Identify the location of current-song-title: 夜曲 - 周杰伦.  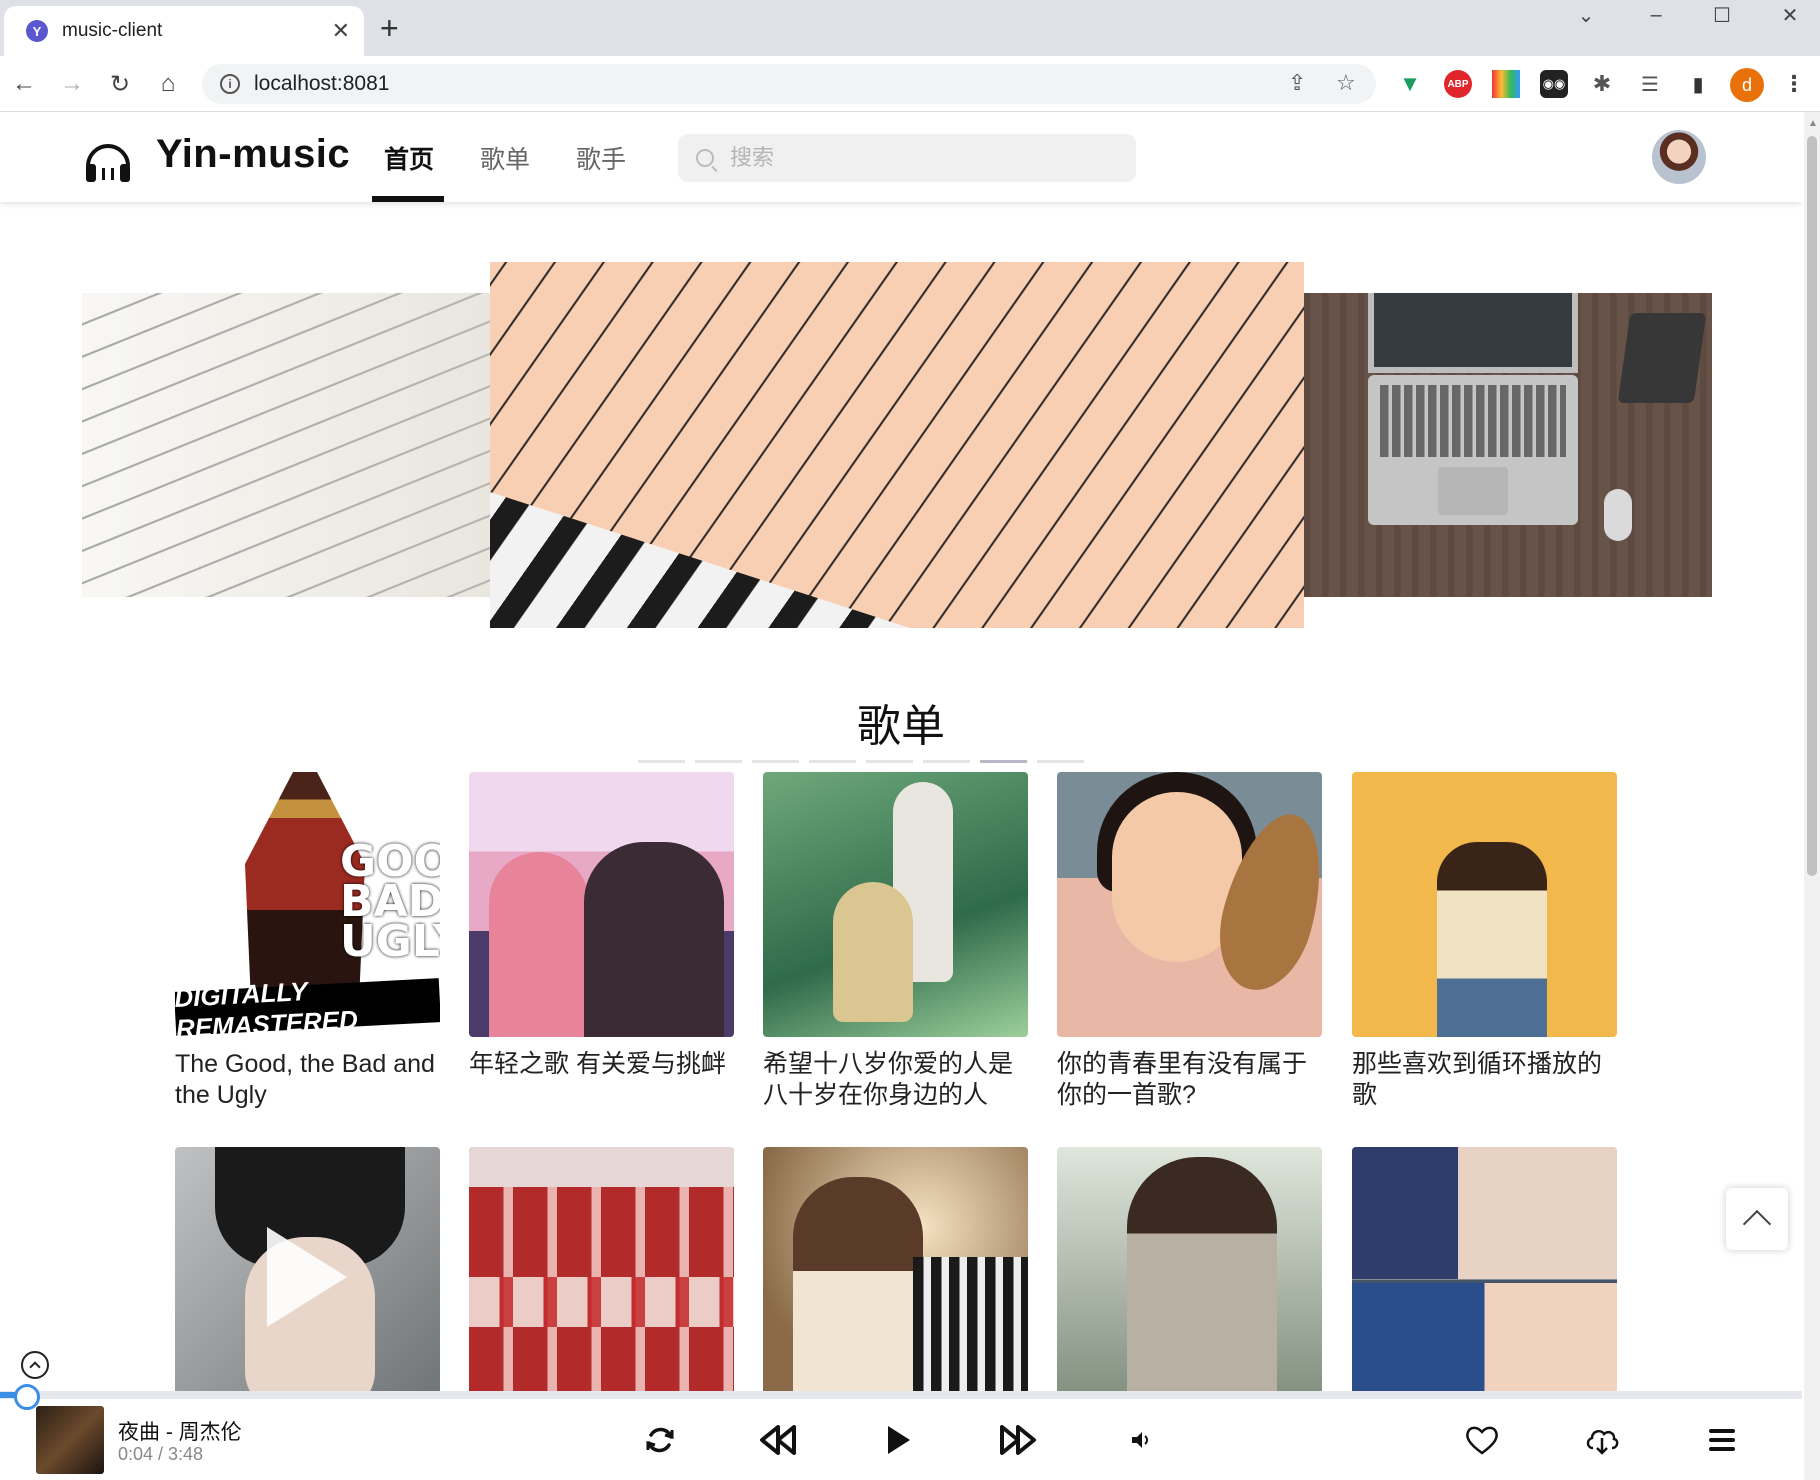
(180, 1432).